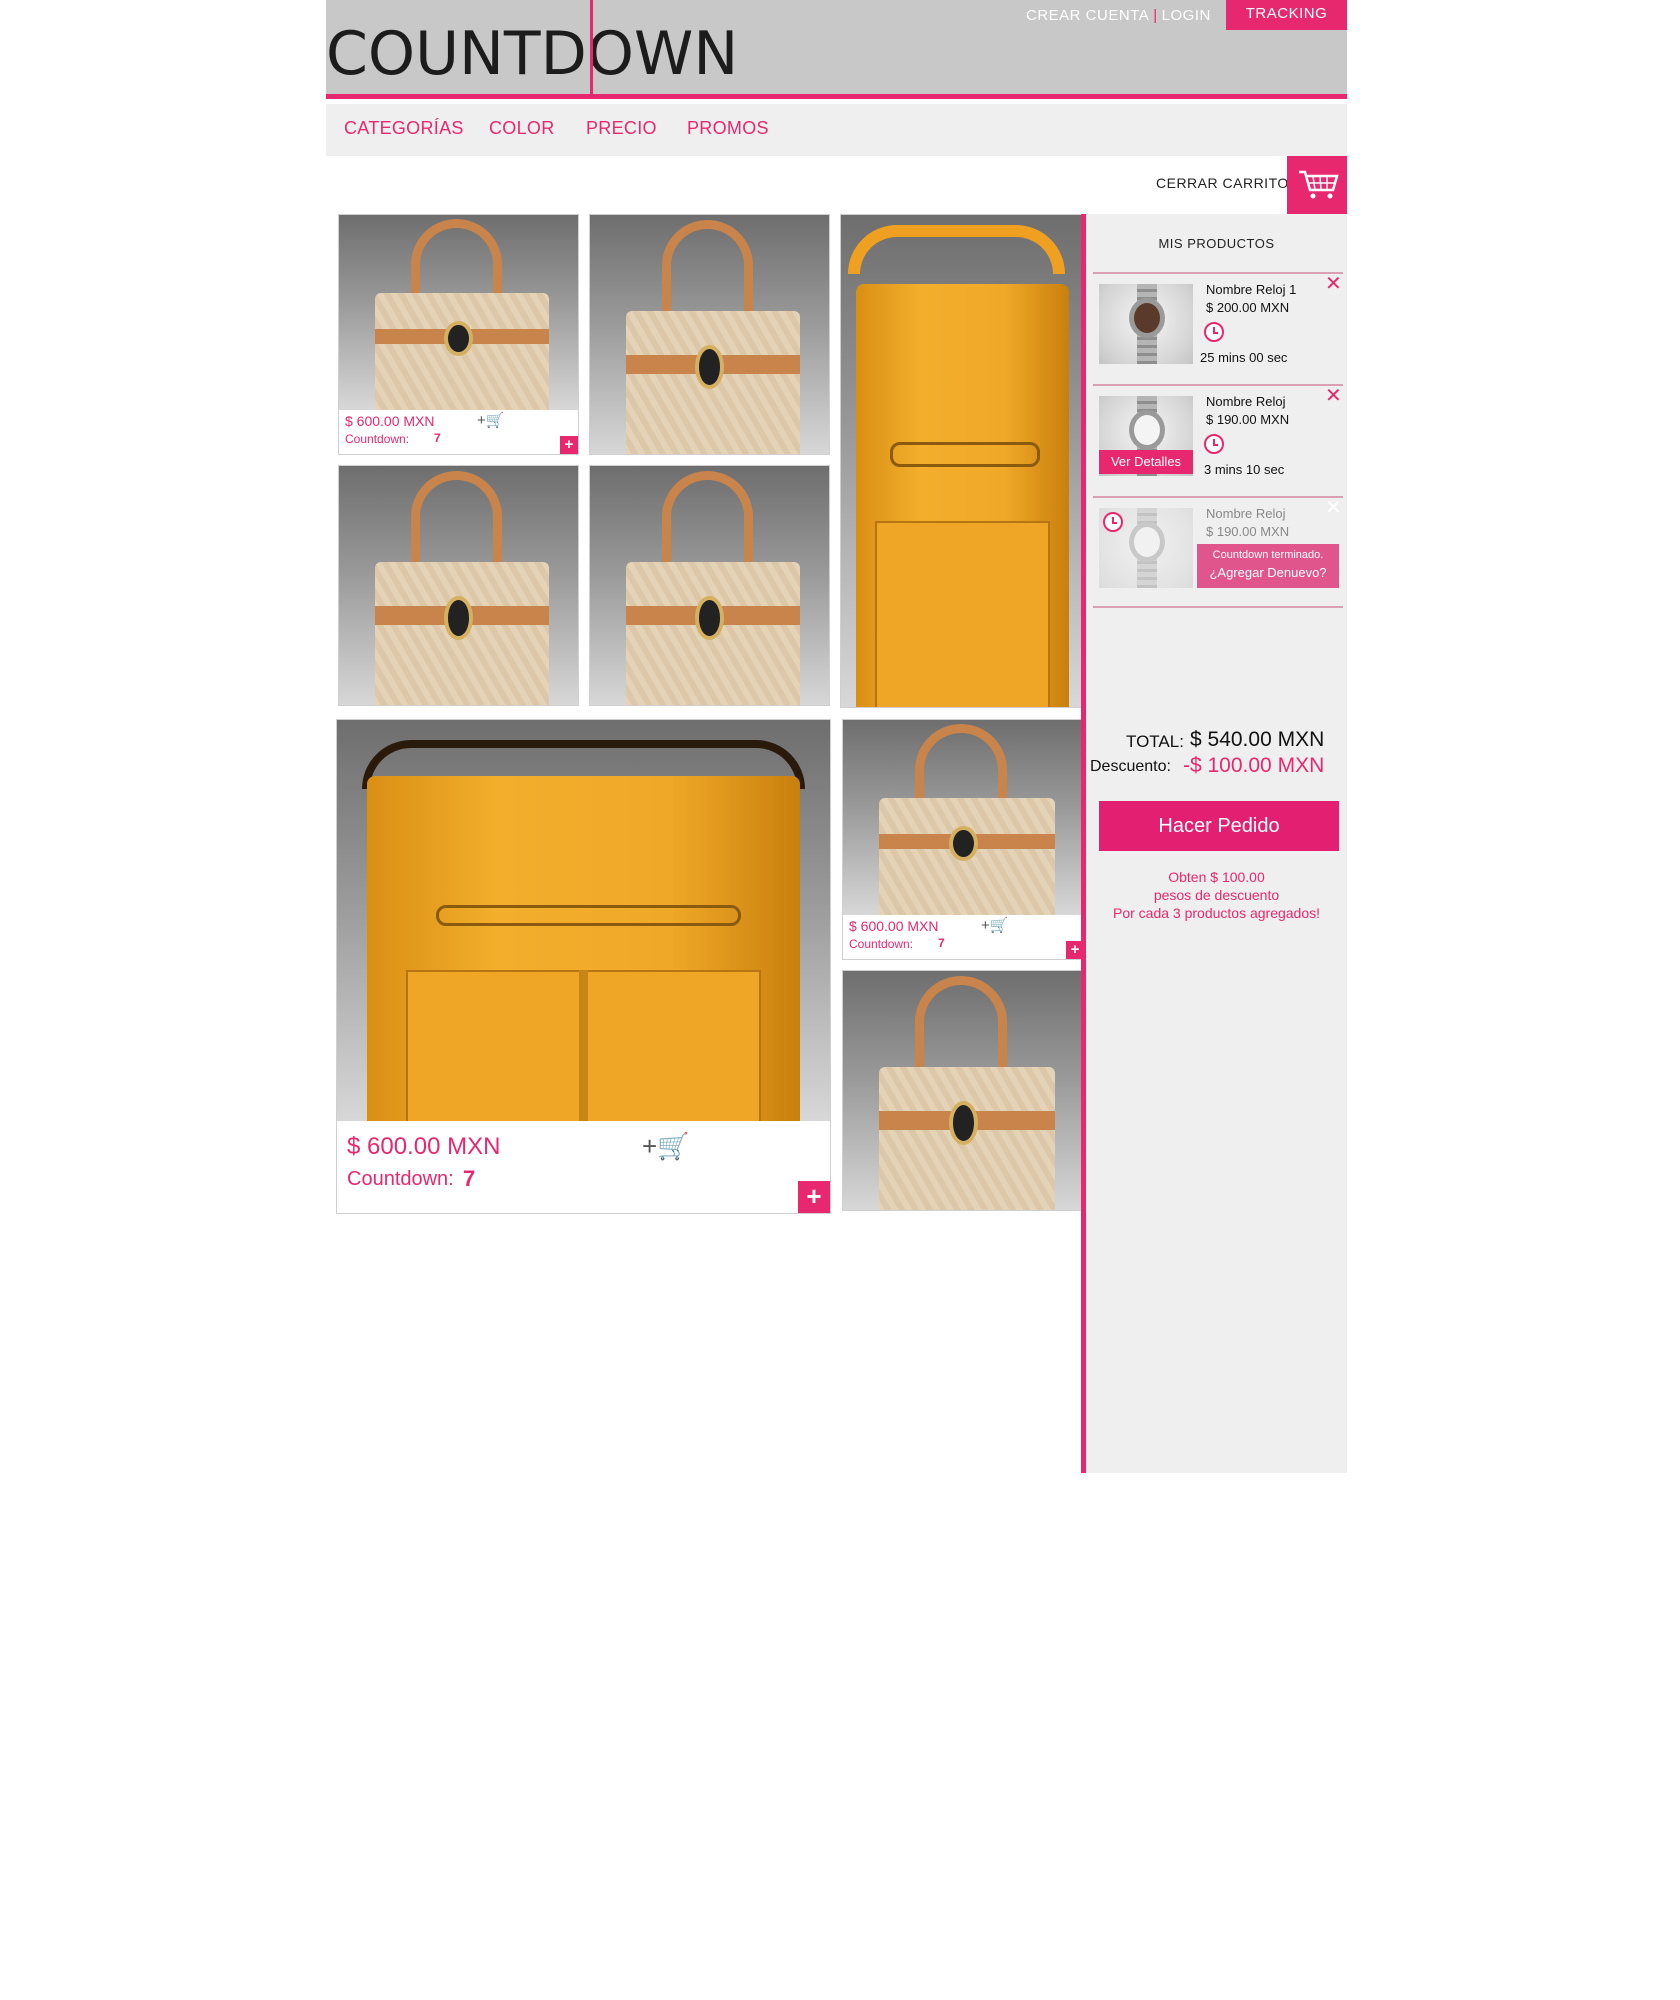 Image resolution: width=1680 pixels, height=2000 pixels. I want to click on nav-item-categorias: CATEGORÍAS, so click(404, 128).